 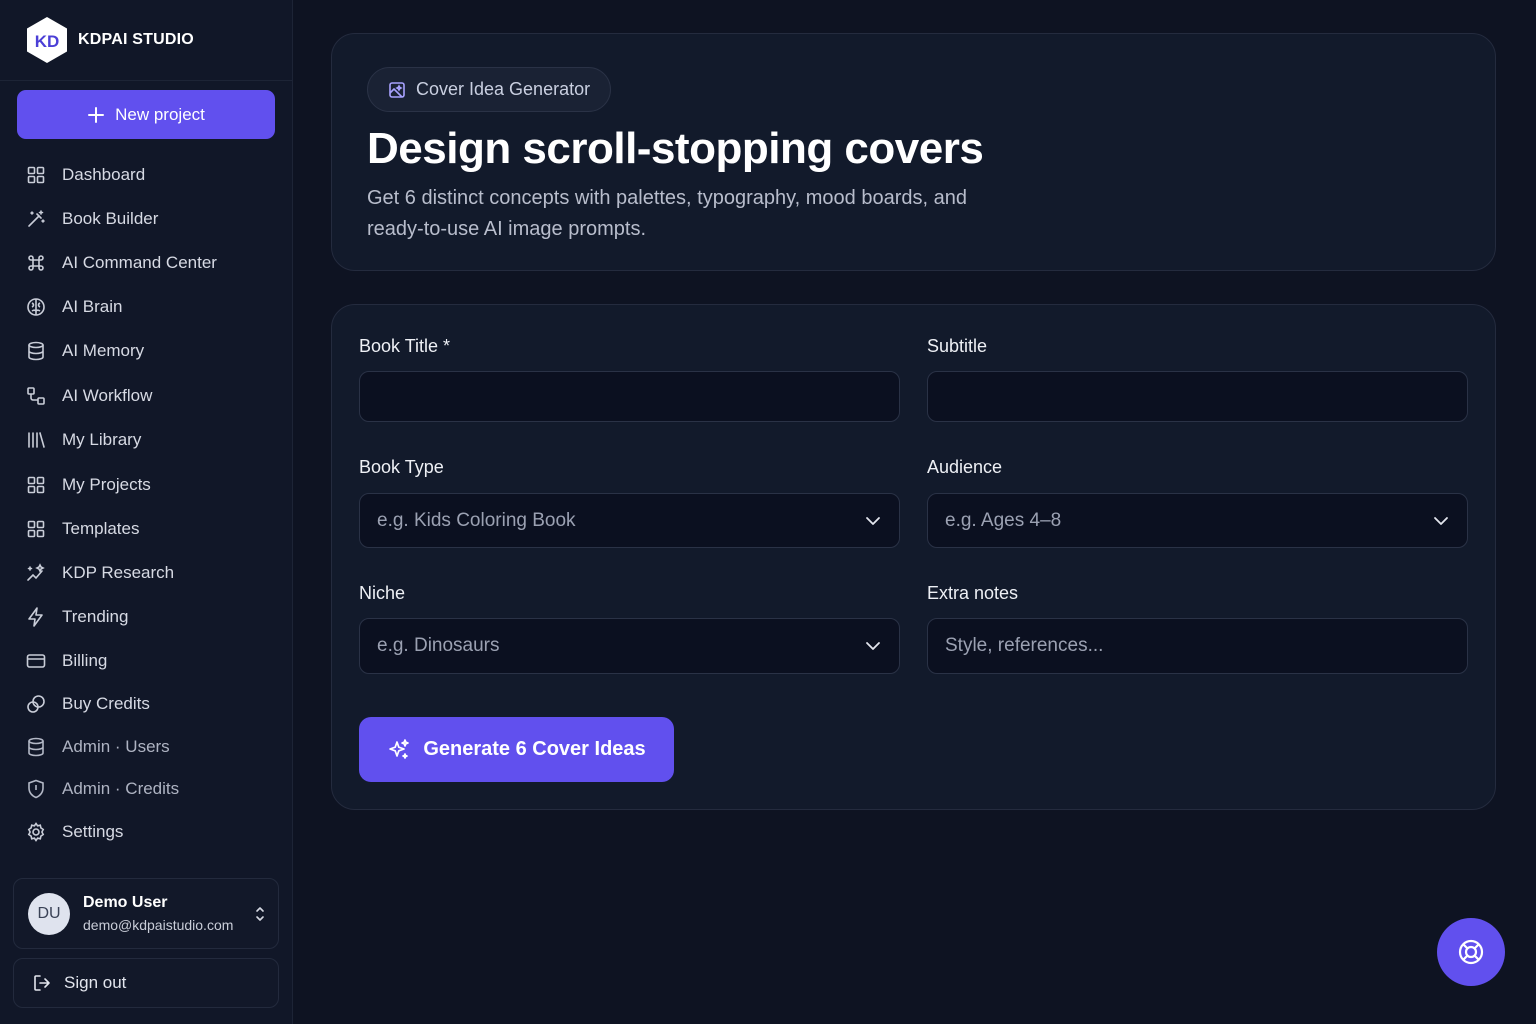 I want to click on audience-placeholder: e.g. Ages 4–8, so click(x=1003, y=520).